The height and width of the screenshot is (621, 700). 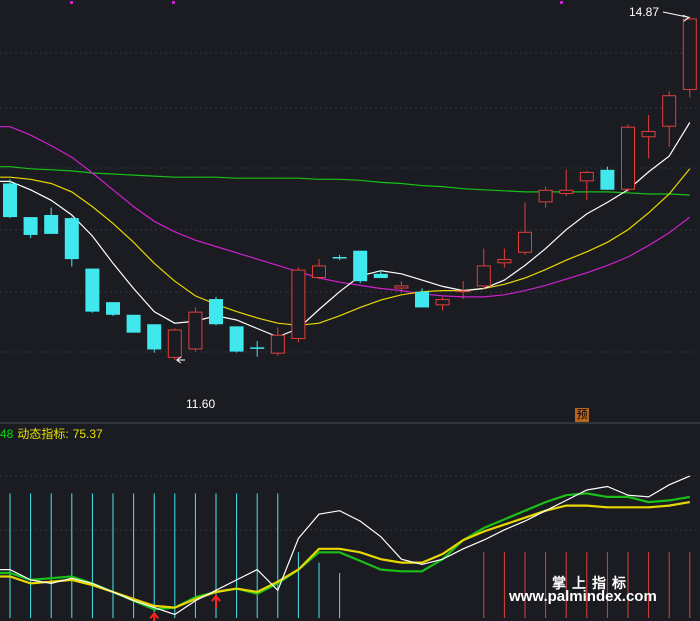 I want to click on high-price-label: 14.87, so click(x=644, y=12).